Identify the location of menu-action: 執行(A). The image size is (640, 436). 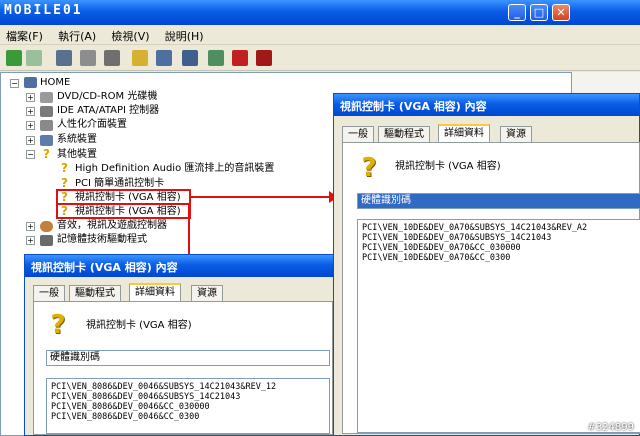
(77, 36).